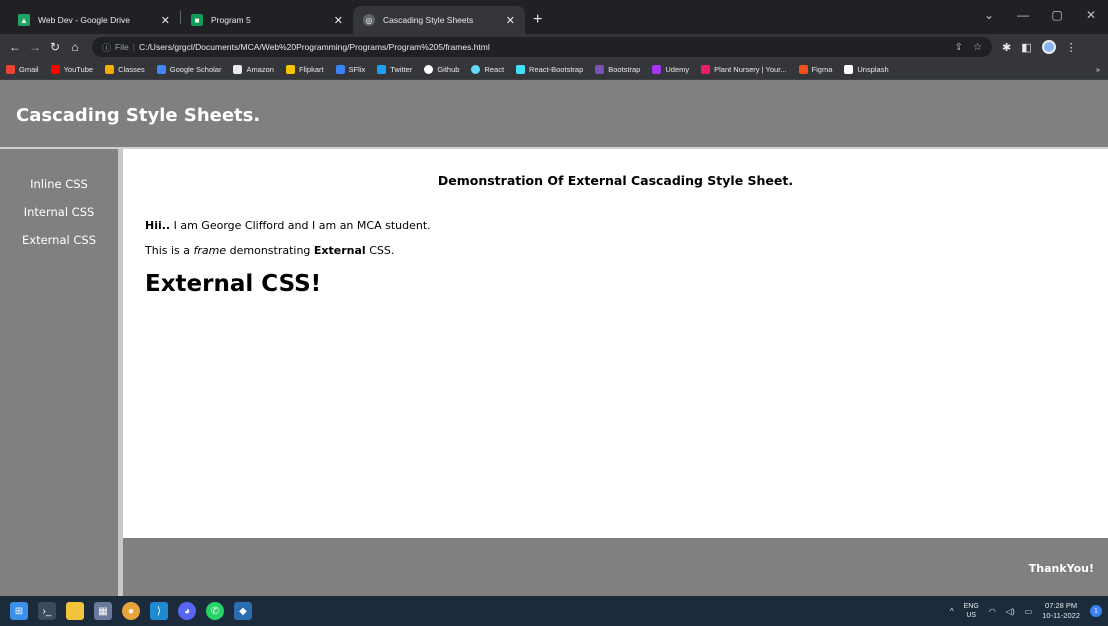 The width and height of the screenshot is (1108, 626). Describe the element at coordinates (1029, 611) in the screenshot. I see `battery-icon: ▭` at that location.